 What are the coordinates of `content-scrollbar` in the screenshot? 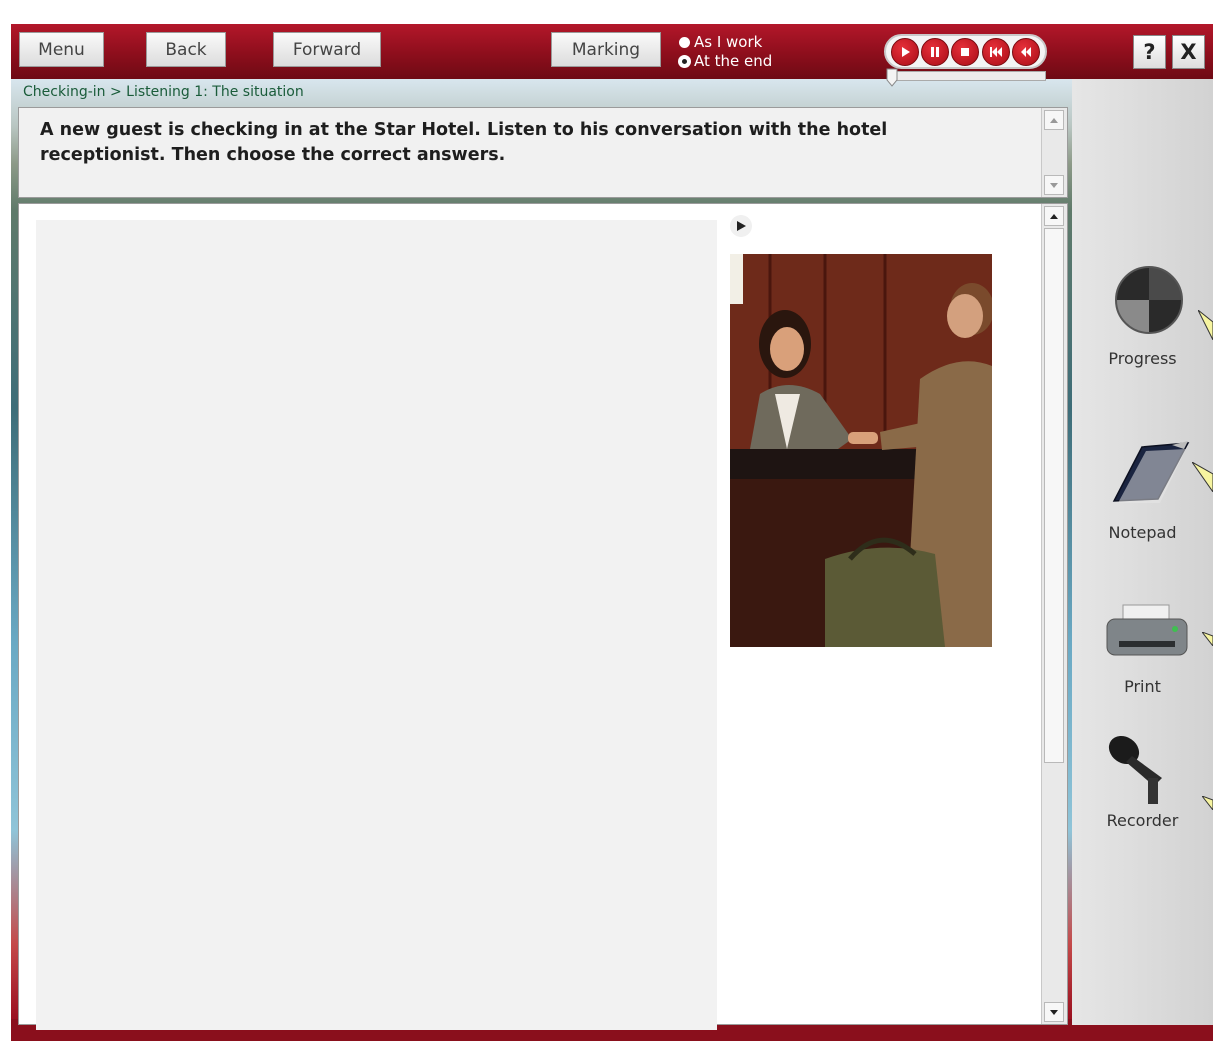 It's located at (1054, 614).